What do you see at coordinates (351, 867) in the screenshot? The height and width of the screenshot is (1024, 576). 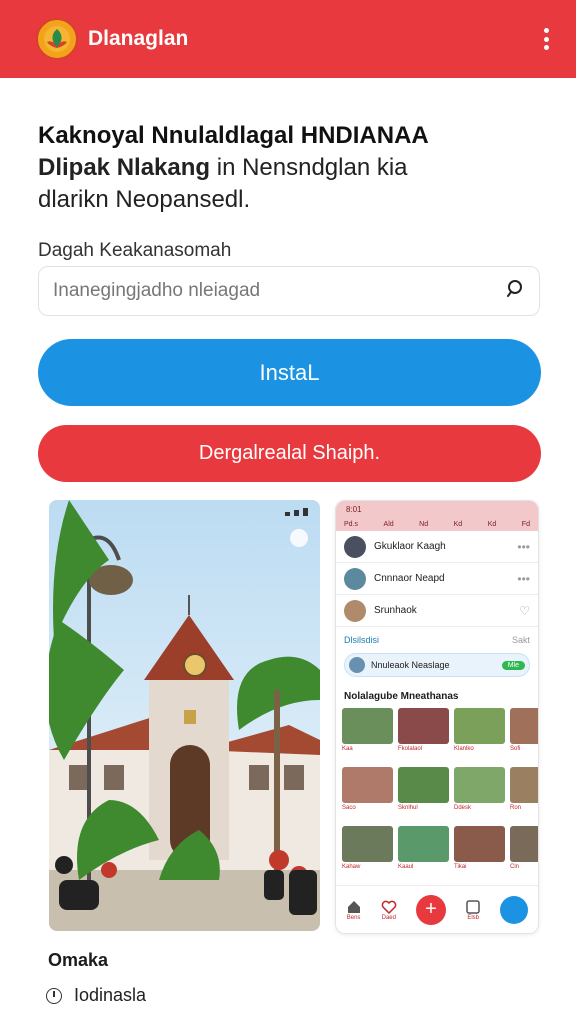 I see `gallery-caption: Kahaw` at bounding box center [351, 867].